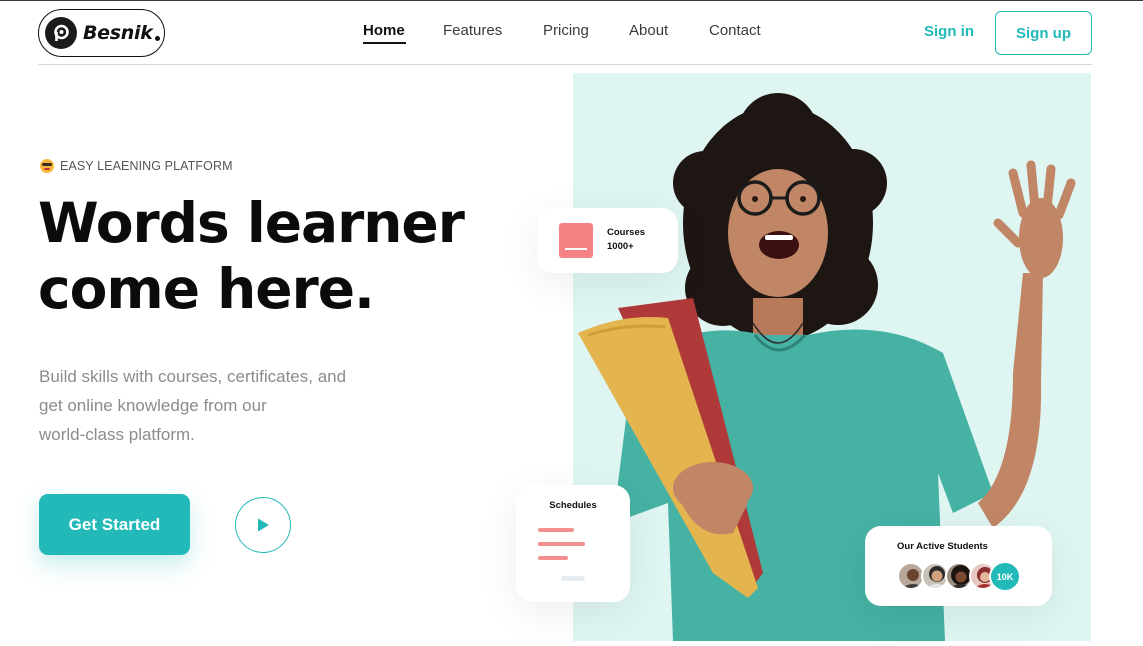  I want to click on sunglasses-emoji-icon, so click(47, 166).